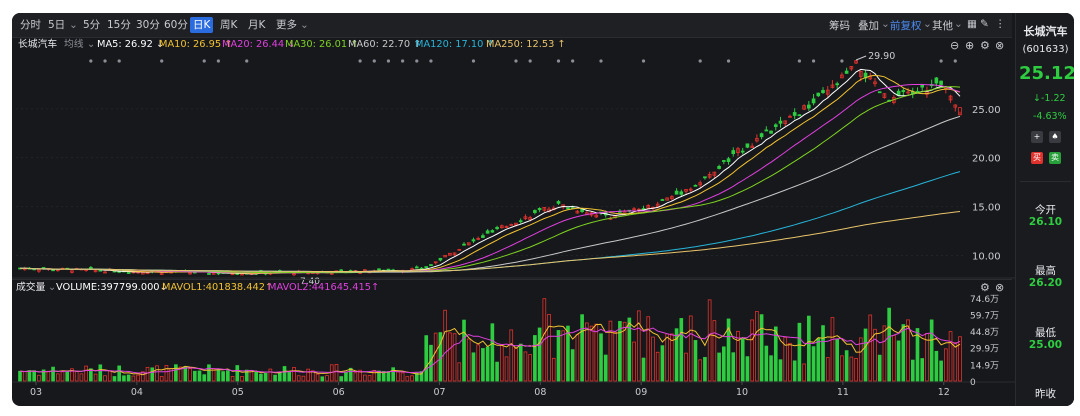 The image size is (1080, 416). I want to click on add-watchlist-icon: +, so click(1037, 137).